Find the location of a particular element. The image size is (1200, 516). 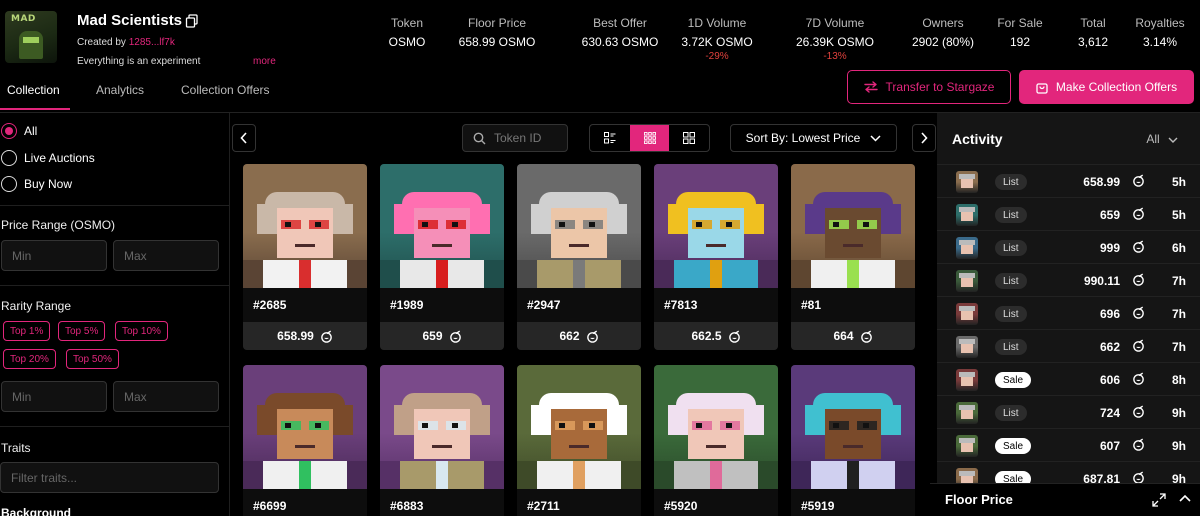

nft-card: #2685 658.99 is located at coordinates (305, 257).